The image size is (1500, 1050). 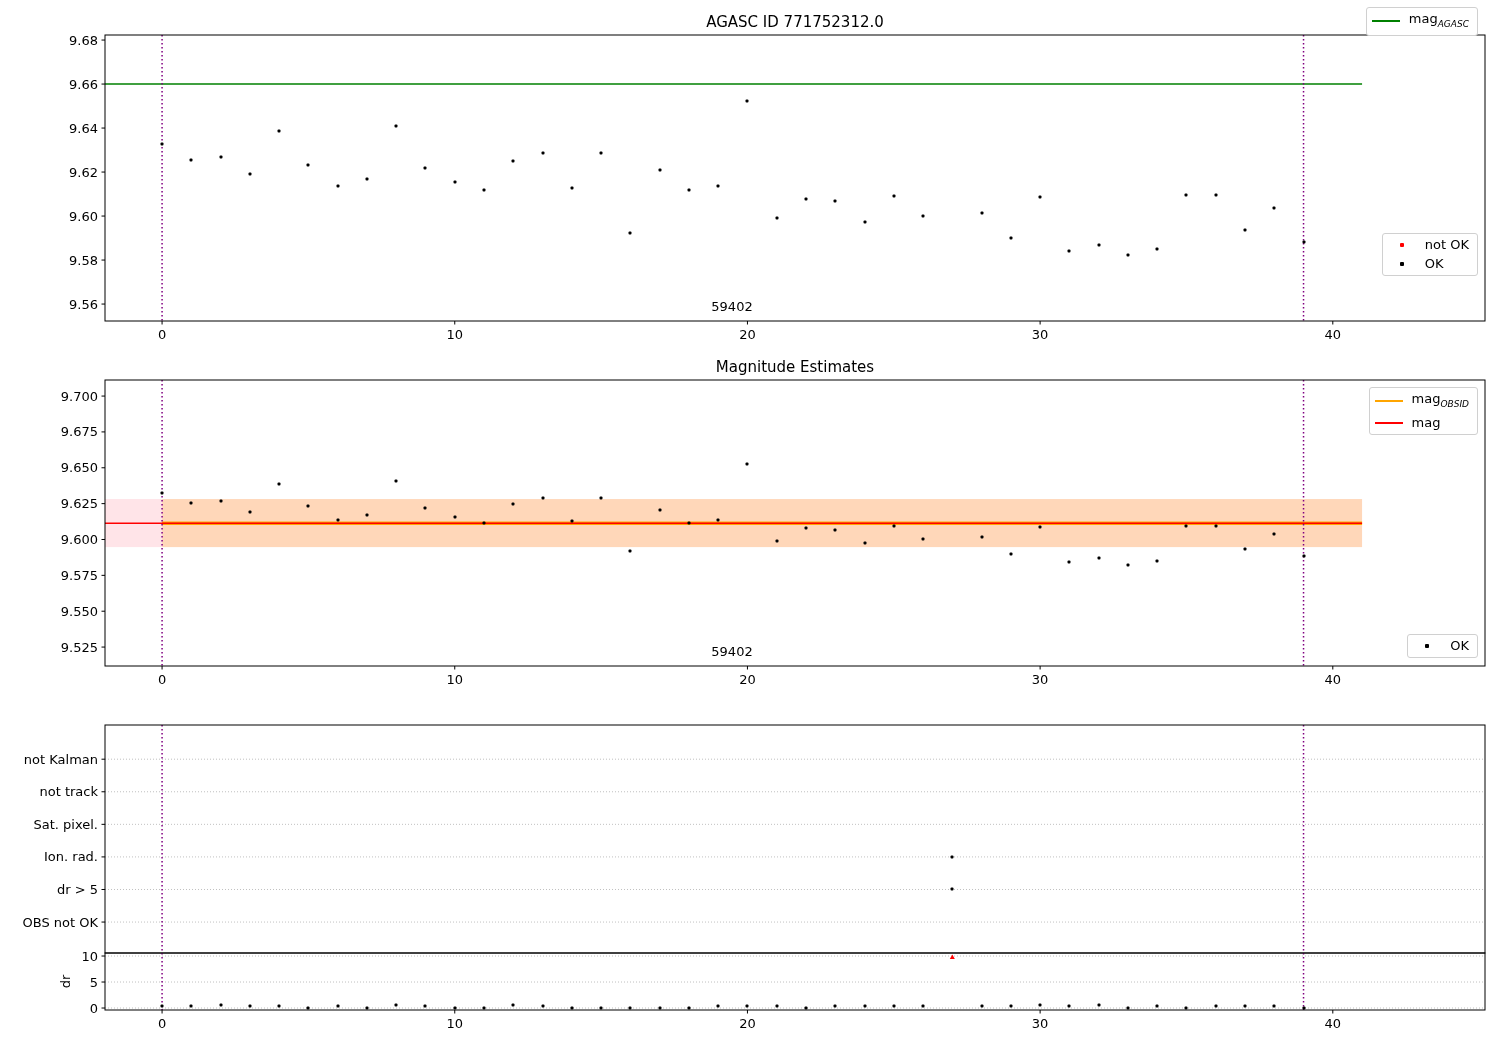 What do you see at coordinates (79, 468) in the screenshot?
I see `tick-label: 9.650` at bounding box center [79, 468].